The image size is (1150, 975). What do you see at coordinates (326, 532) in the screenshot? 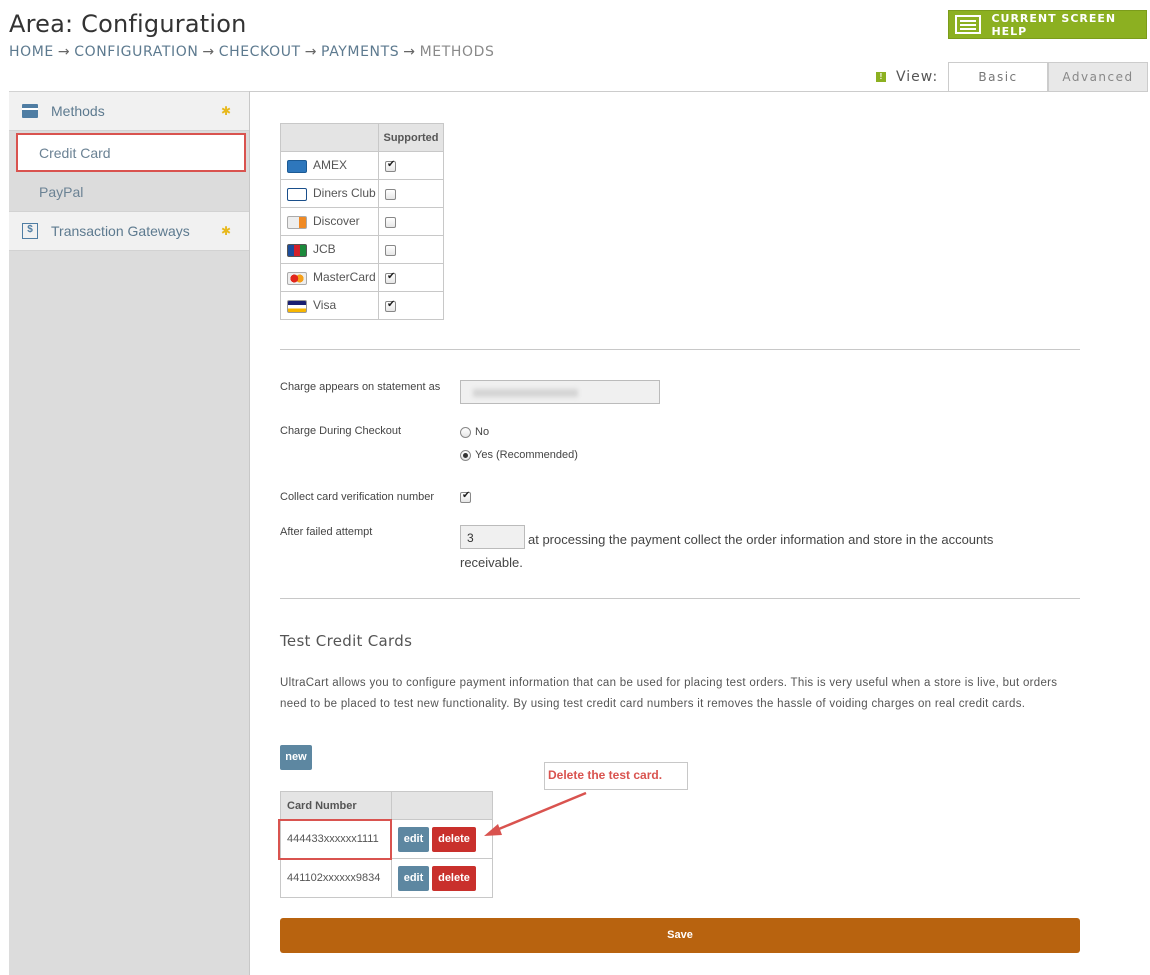
I see `failed-attempt-label: After failed attempt` at bounding box center [326, 532].